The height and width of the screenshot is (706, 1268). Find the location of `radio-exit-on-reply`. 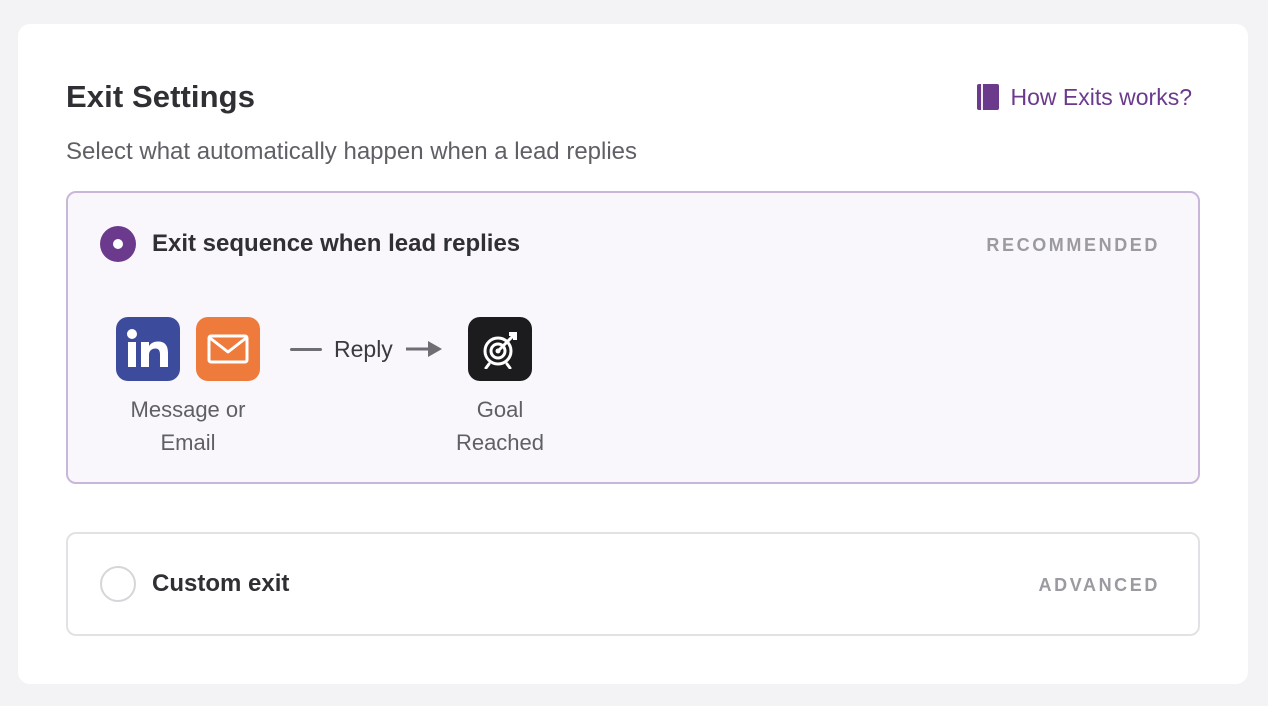

radio-exit-on-reply is located at coordinates (118, 244).